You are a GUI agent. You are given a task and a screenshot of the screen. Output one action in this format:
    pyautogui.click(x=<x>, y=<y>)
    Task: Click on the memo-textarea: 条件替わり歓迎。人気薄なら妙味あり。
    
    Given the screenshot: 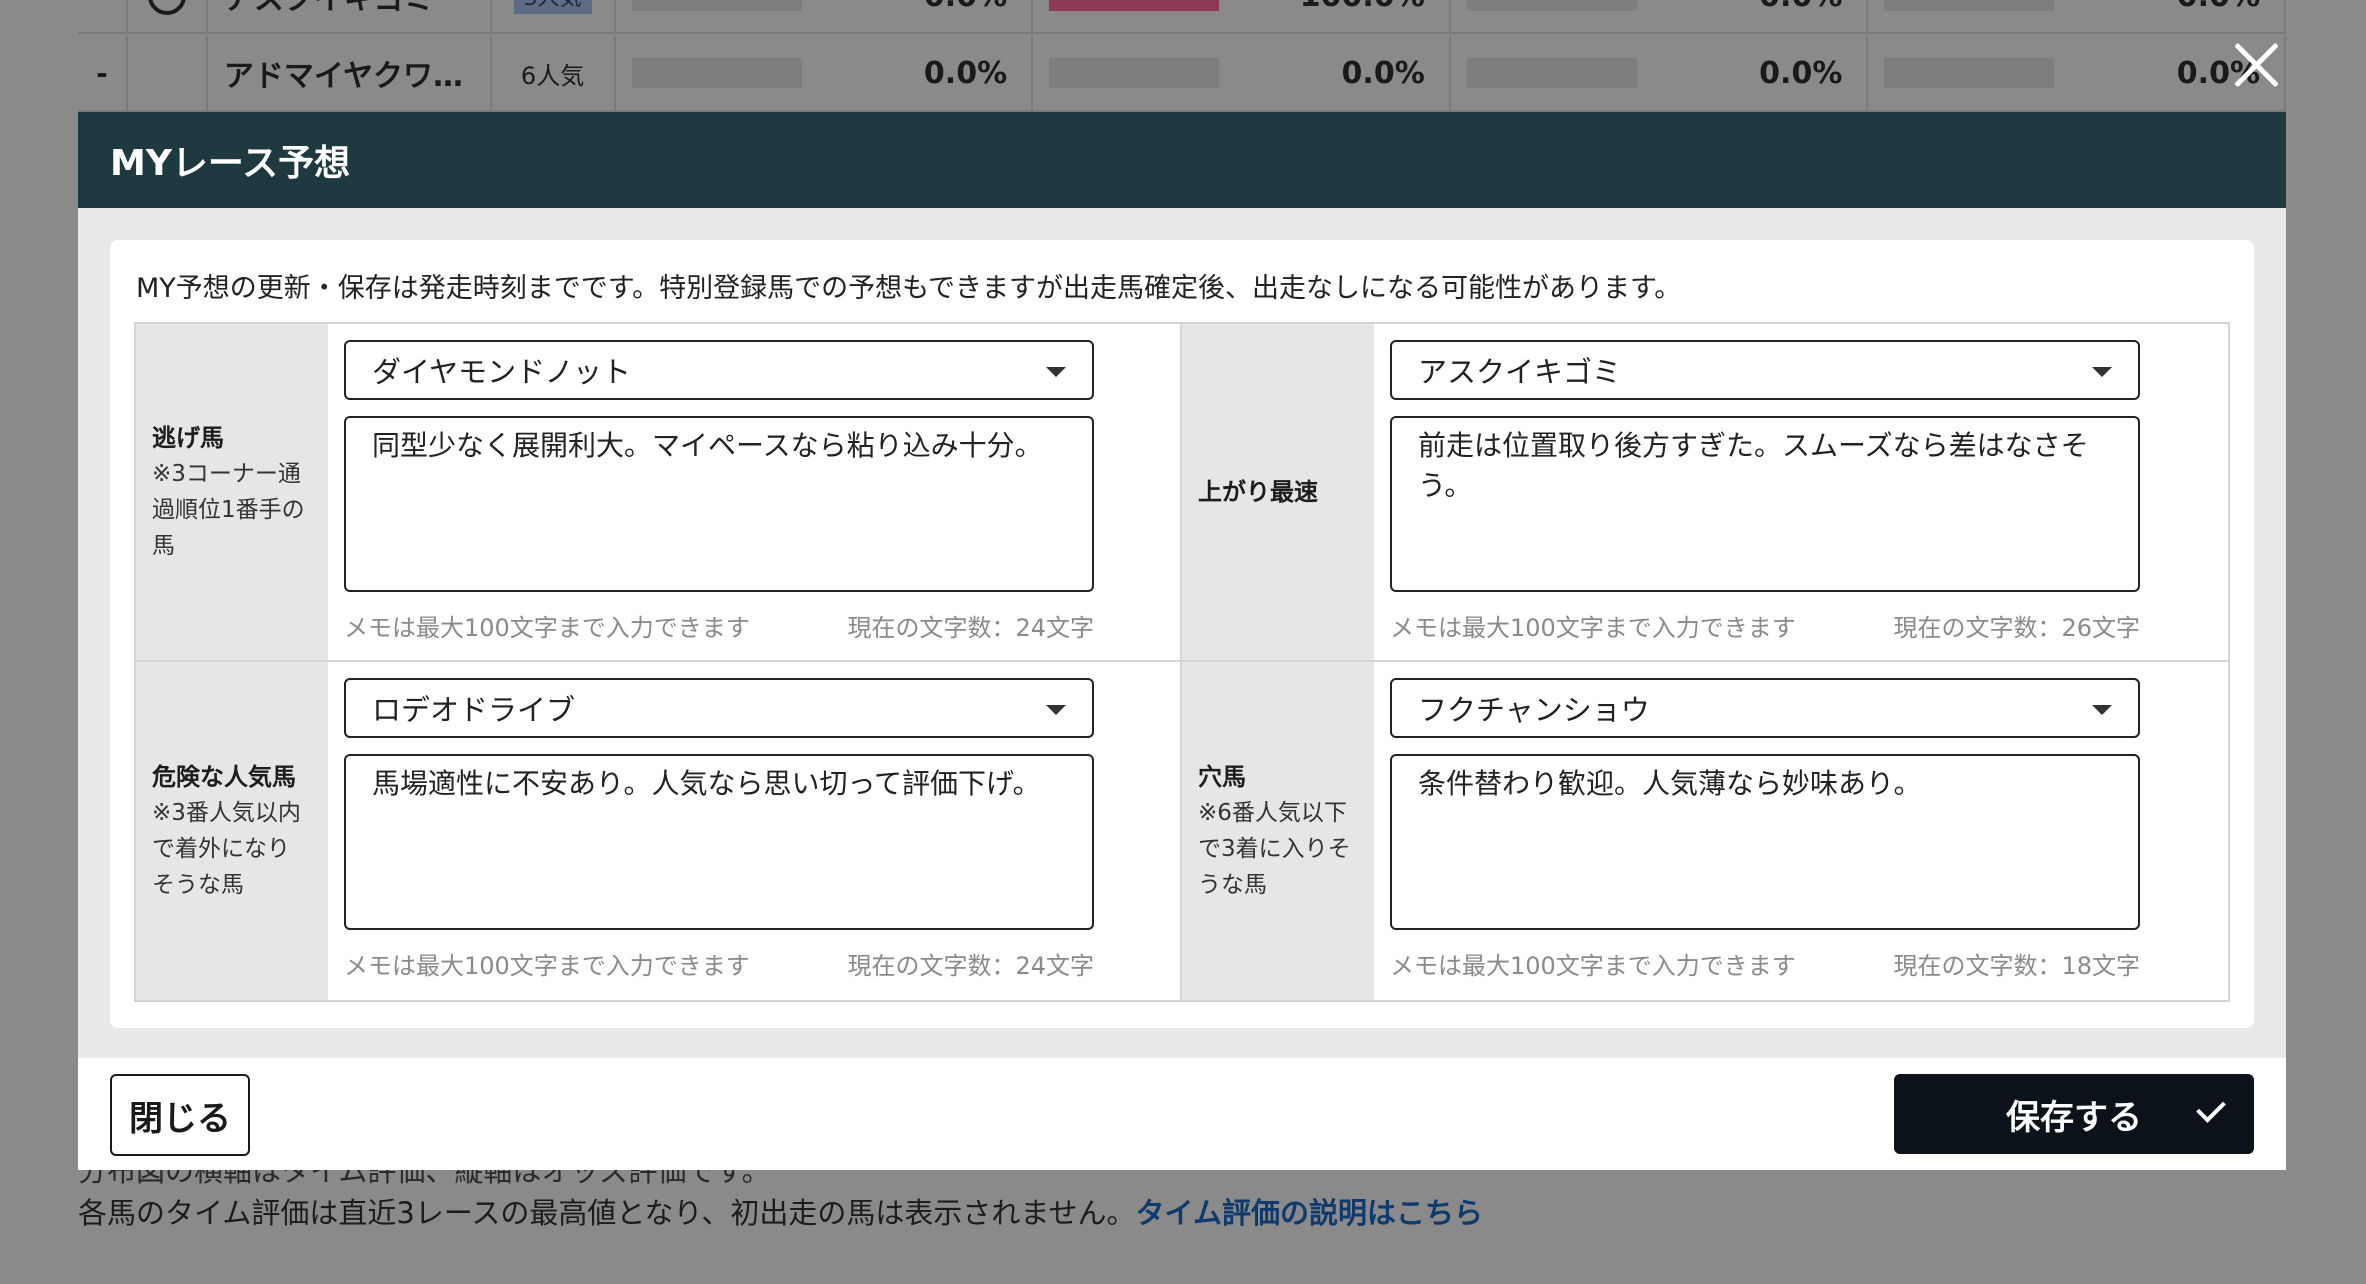 What is the action you would take?
    pyautogui.click(x=1765, y=842)
    